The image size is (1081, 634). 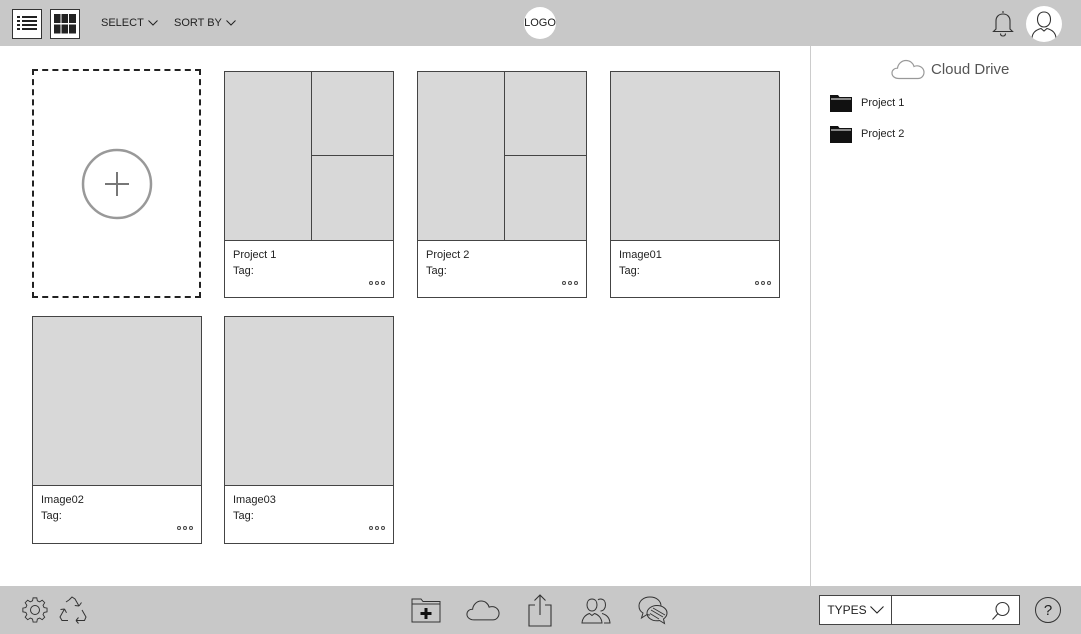 What do you see at coordinates (640, 255) in the screenshot?
I see `card-title: Image01` at bounding box center [640, 255].